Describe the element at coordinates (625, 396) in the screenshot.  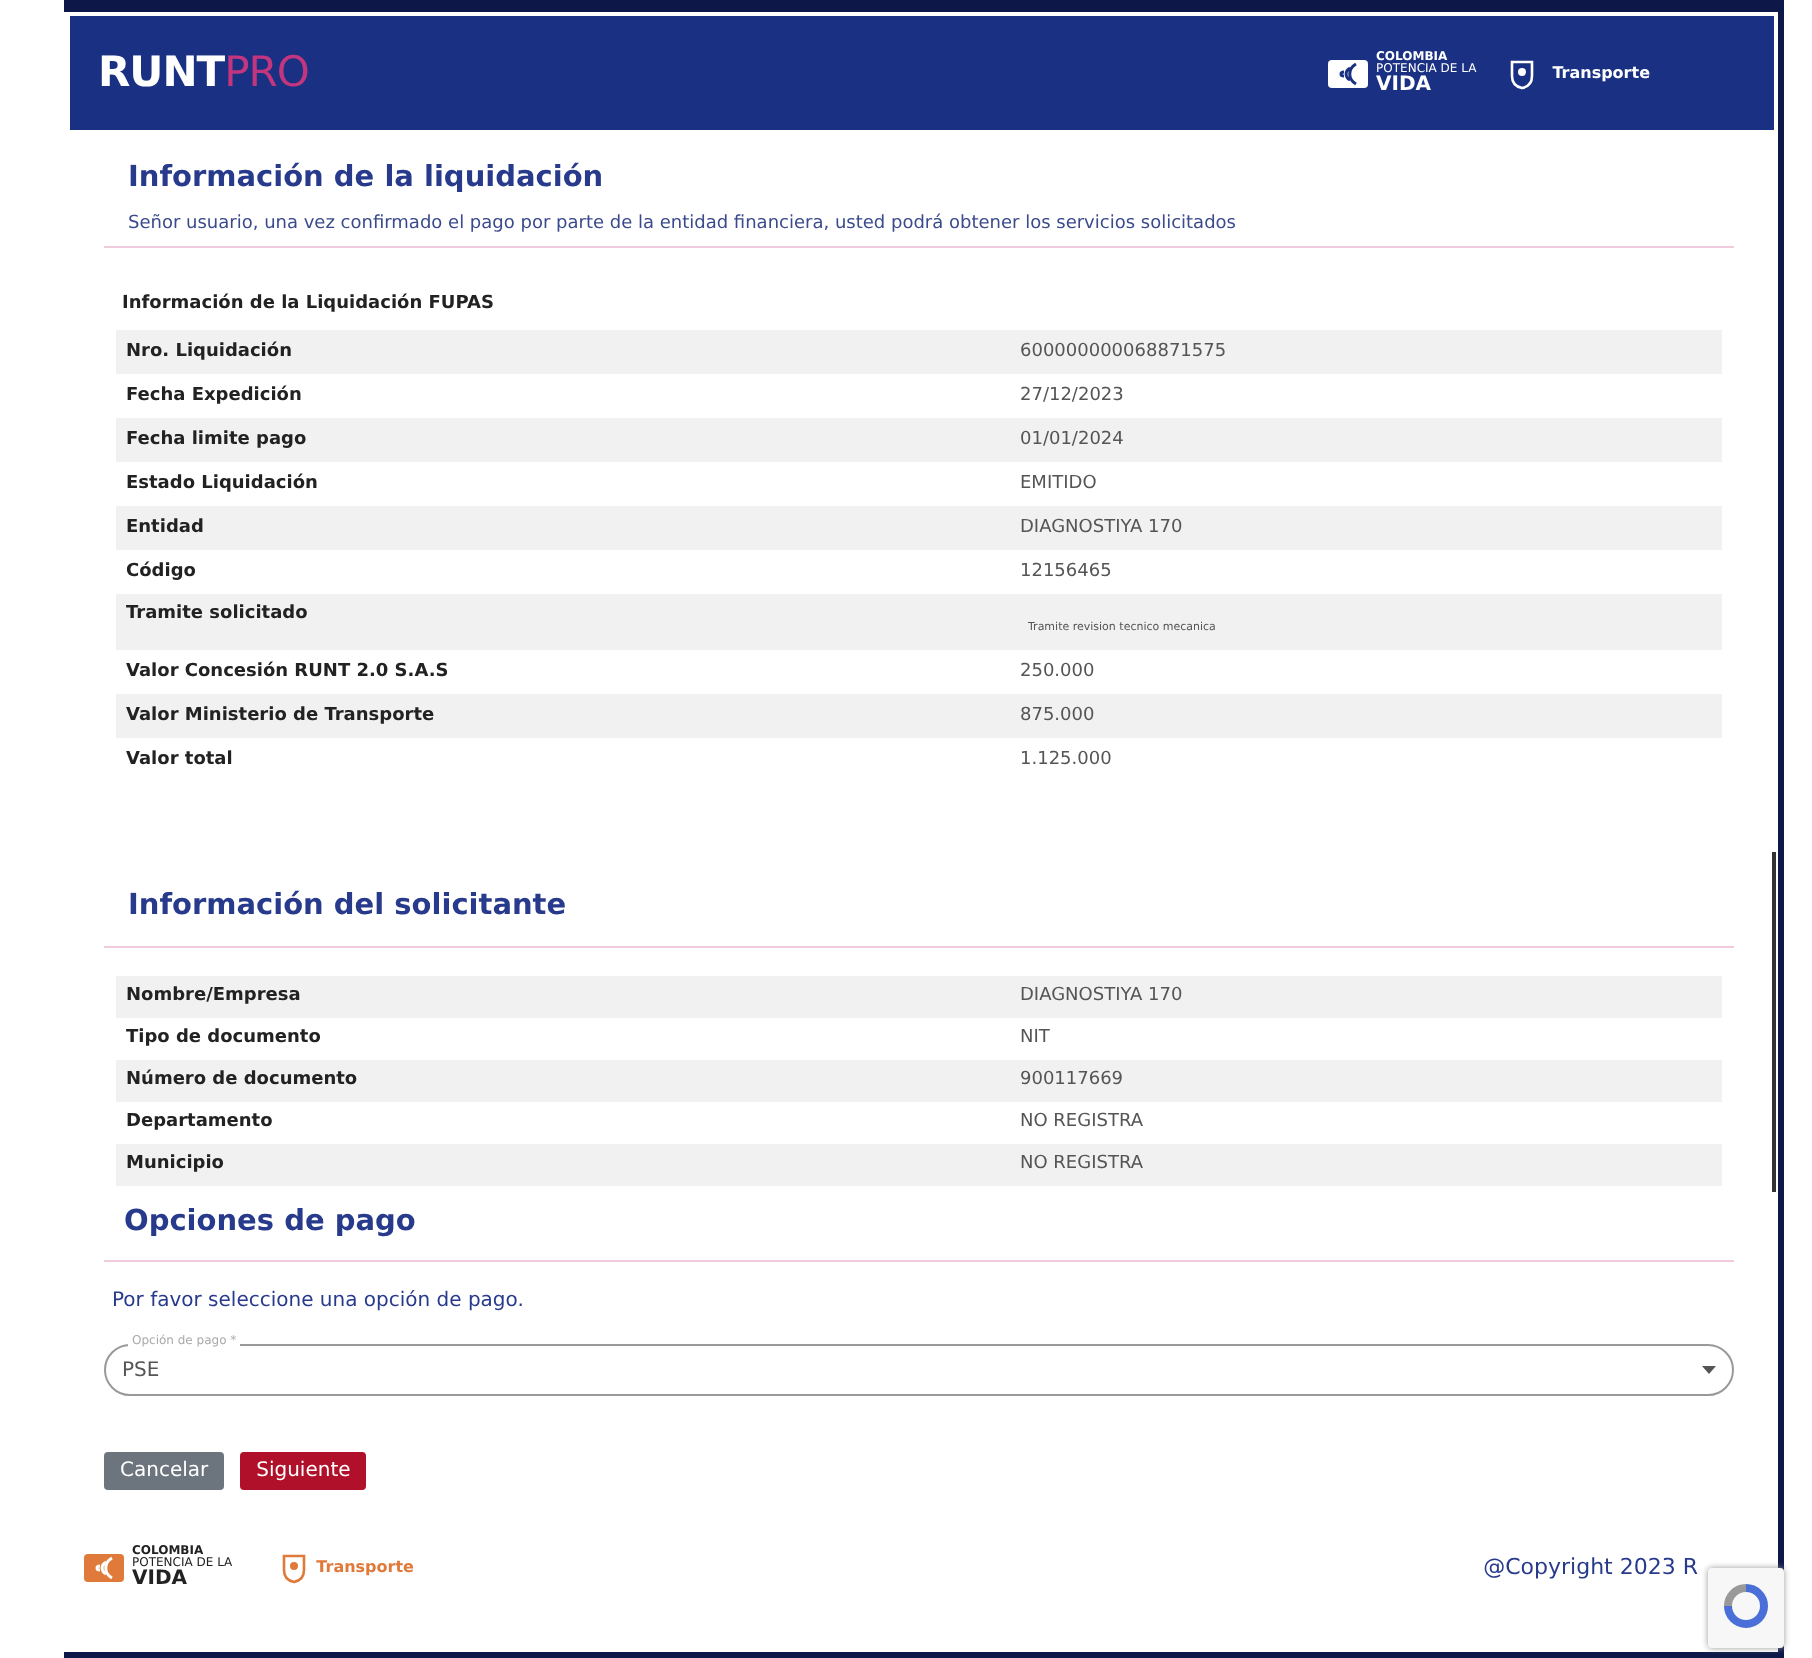
I see `table-row-text: Fecha Expedición 27/12/2023` at that location.